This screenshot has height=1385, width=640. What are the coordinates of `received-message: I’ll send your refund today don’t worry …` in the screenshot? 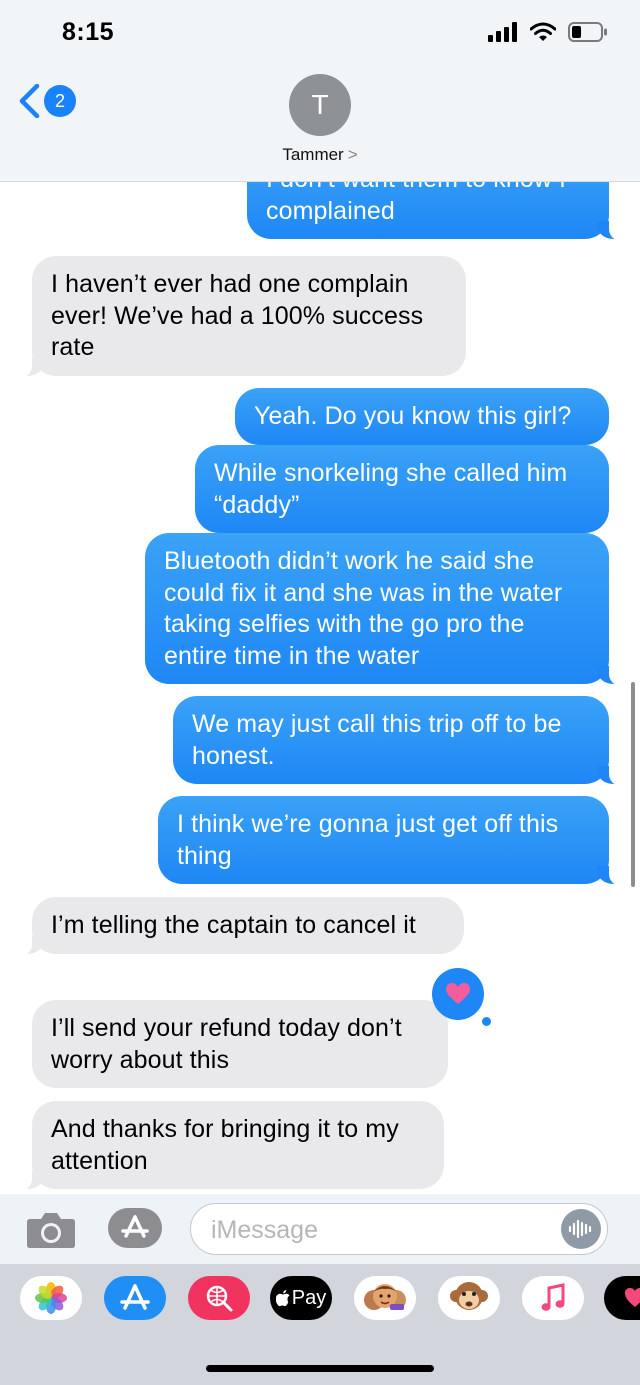 It's located at (240, 1044).